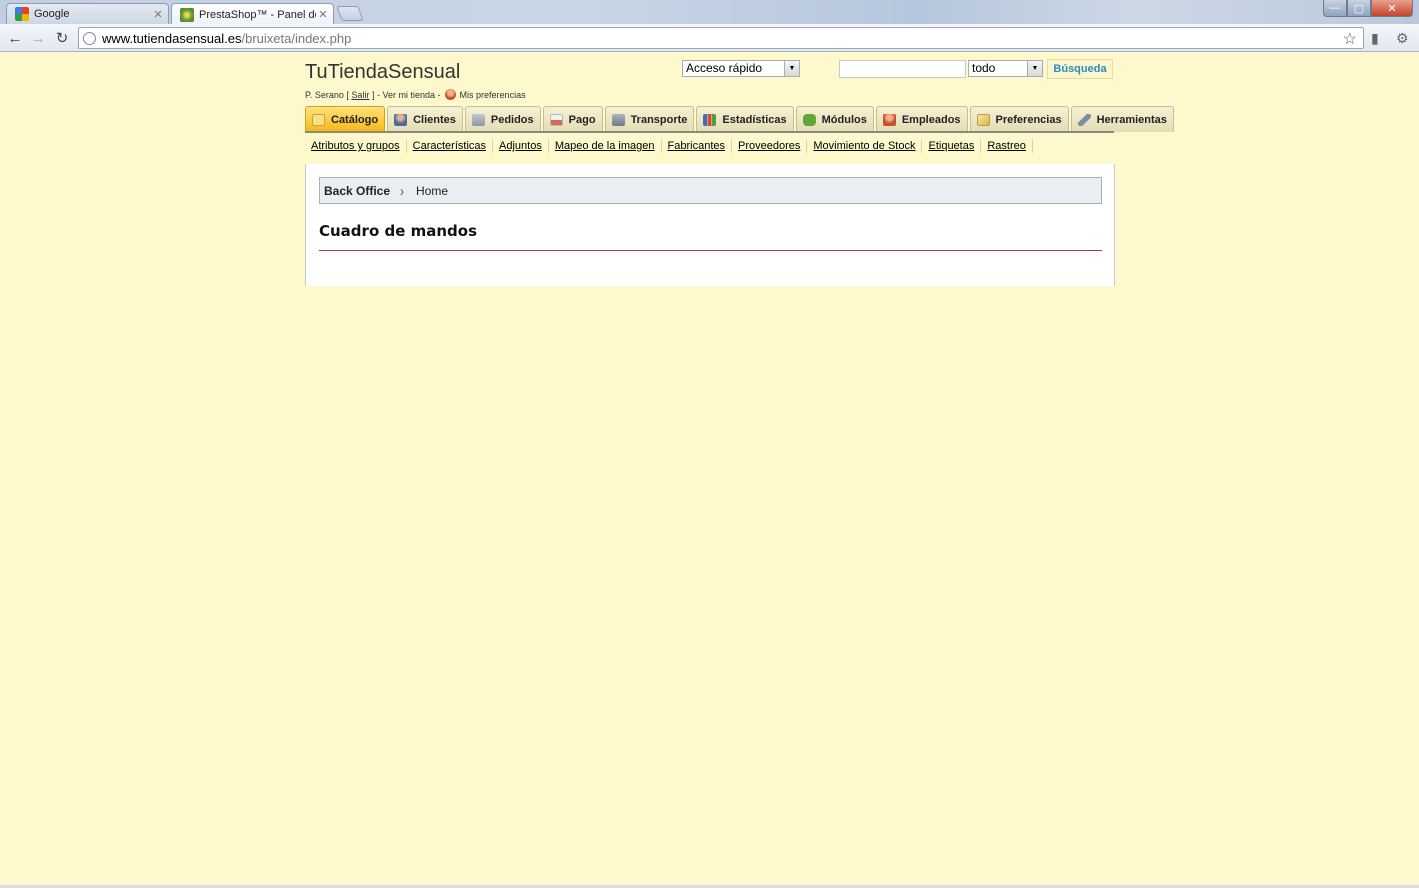  I want to click on user-name: P. Serano, so click(324, 94).